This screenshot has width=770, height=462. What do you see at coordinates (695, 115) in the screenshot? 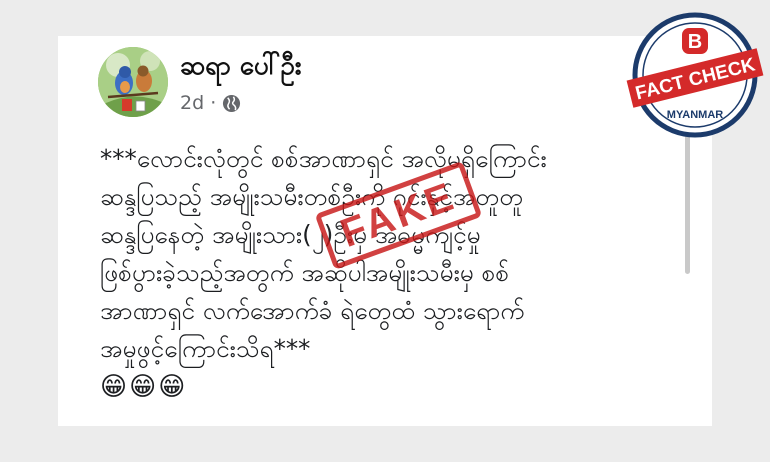
I see `badge-country-text: MYANMAR` at bounding box center [695, 115].